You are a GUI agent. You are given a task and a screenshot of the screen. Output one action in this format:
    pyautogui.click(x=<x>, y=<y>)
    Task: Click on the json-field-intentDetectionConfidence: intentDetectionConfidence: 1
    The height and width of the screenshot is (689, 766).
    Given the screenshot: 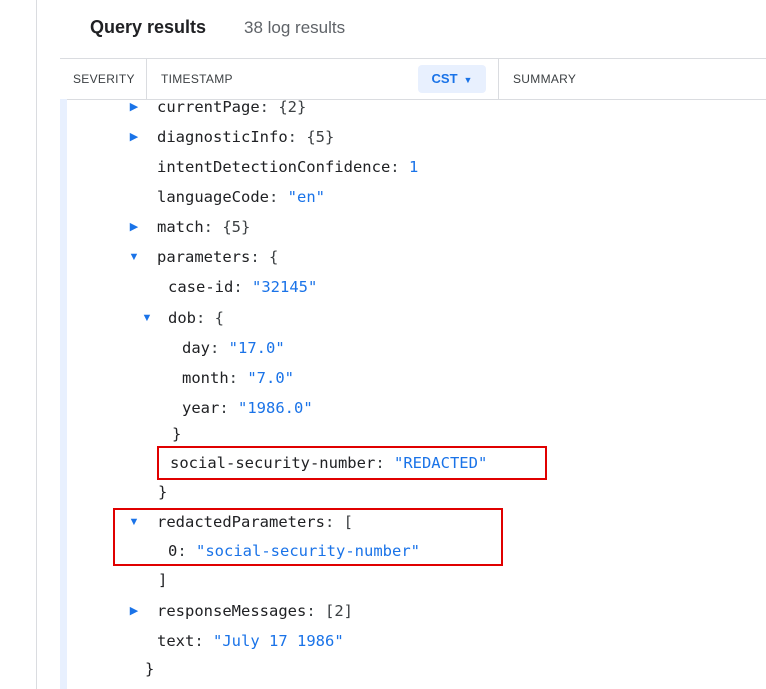 What is the action you would take?
    pyautogui.click(x=287, y=167)
    